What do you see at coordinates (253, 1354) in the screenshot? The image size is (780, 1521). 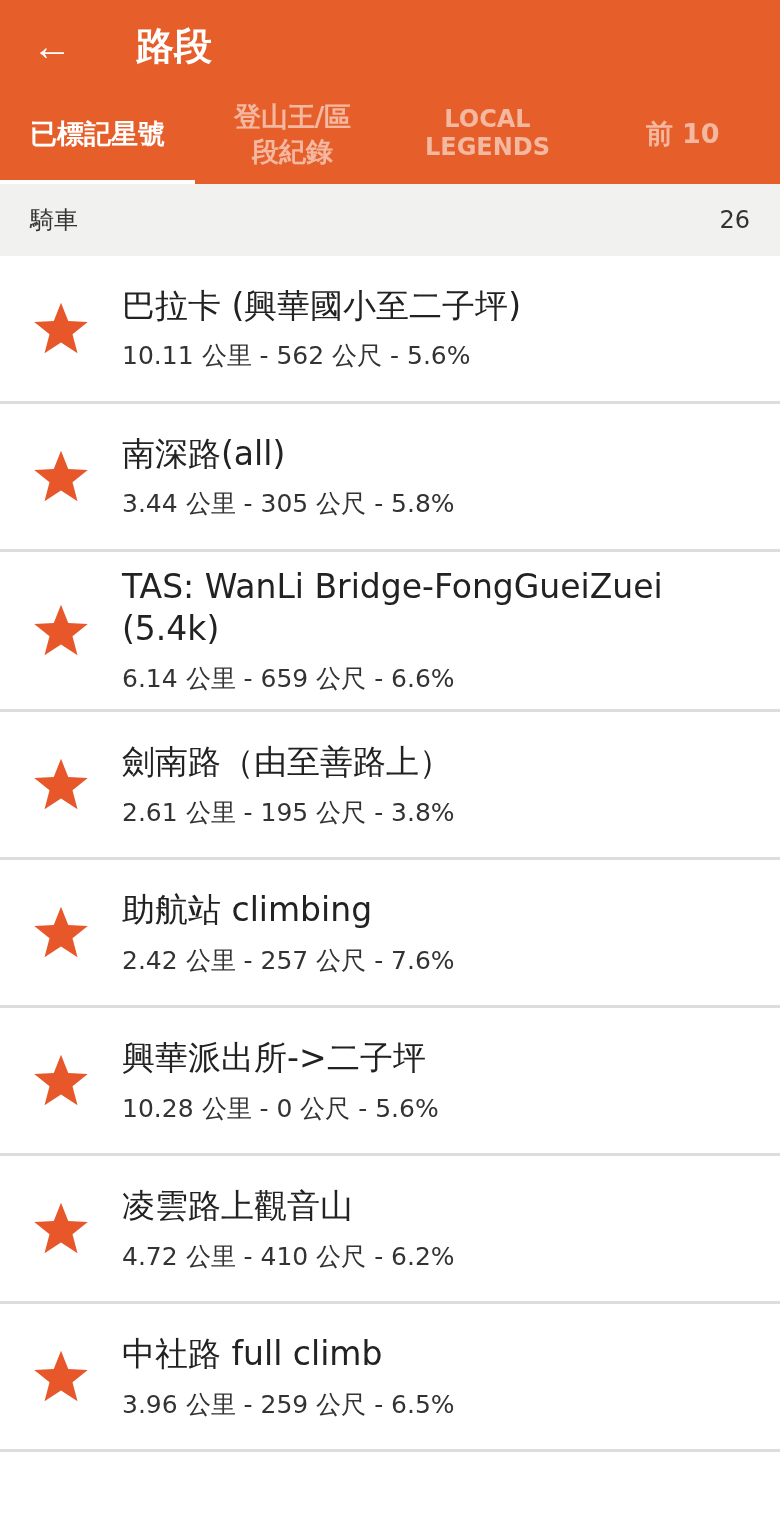 I see `segment-name: 中社路 full climb` at bounding box center [253, 1354].